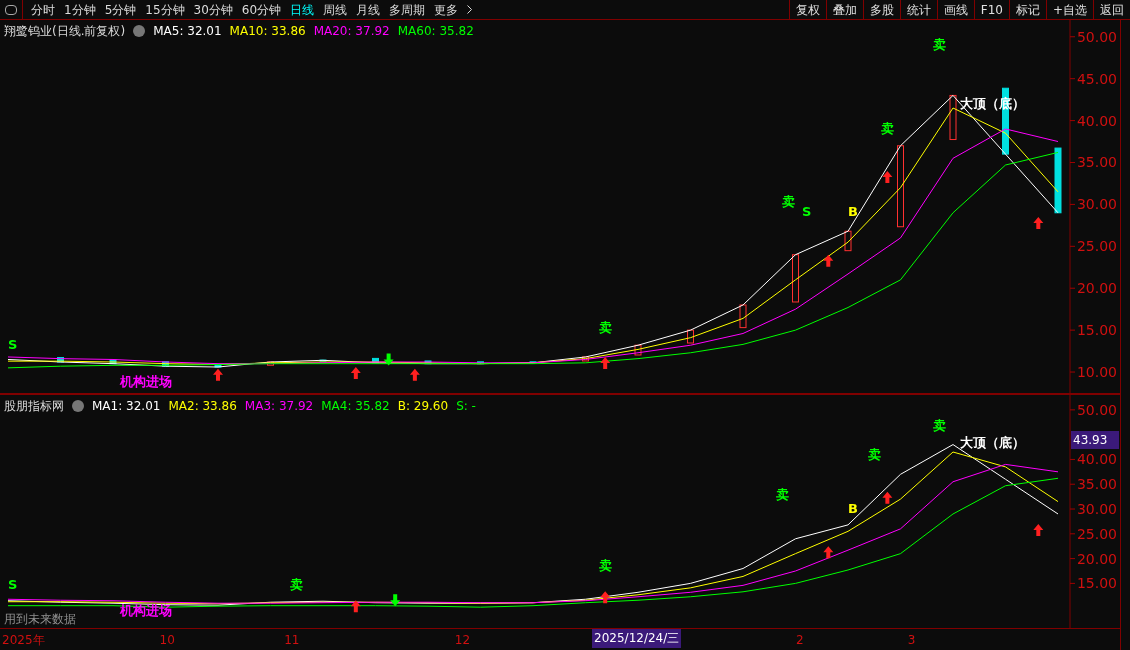 Image resolution: width=1130 pixels, height=650 pixels. Describe the element at coordinates (355, 406) in the screenshot. I see `legend-value: MA4: 35.82` at that location.